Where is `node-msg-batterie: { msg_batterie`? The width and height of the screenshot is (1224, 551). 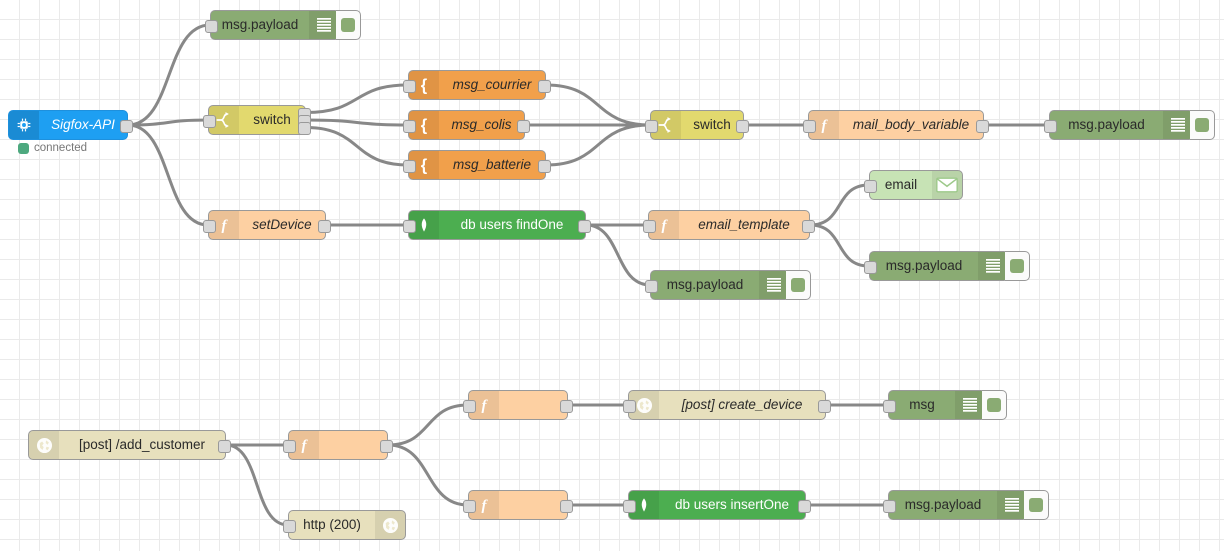
node-msg-batterie: { msg_batterie is located at coordinates (477, 165).